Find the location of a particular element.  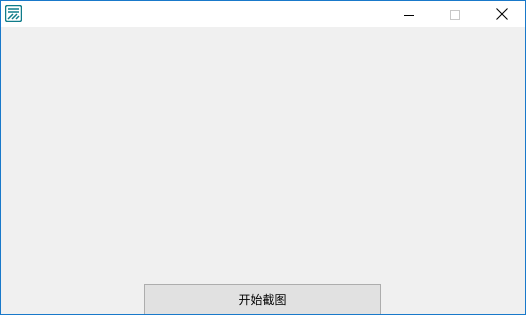

maximize-icon is located at coordinates (455, 14).